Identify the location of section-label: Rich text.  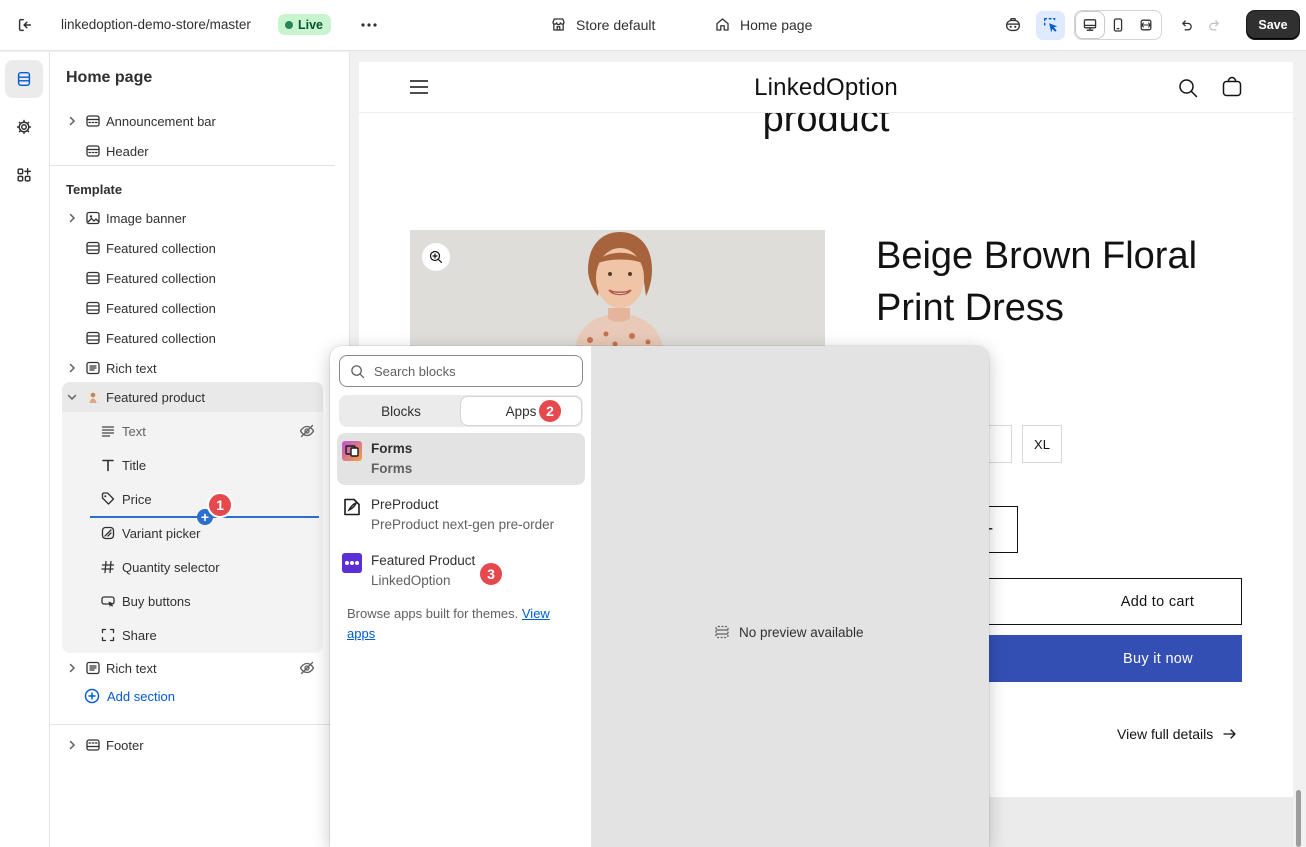
(131, 368).